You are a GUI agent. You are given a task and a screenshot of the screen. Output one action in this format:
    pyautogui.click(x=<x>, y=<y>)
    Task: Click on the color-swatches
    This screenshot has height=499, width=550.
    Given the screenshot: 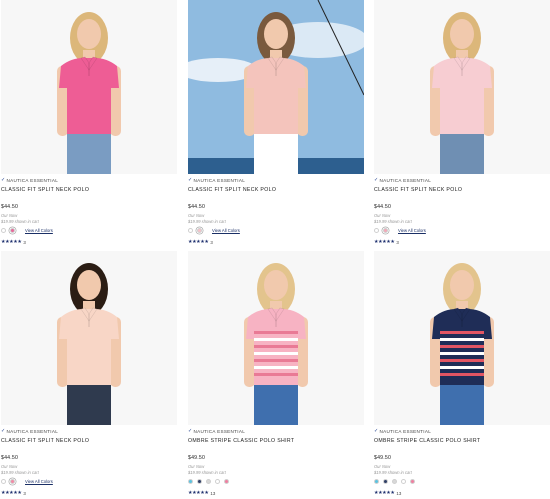 What is the action you would take?
    pyautogui.click(x=462, y=481)
    